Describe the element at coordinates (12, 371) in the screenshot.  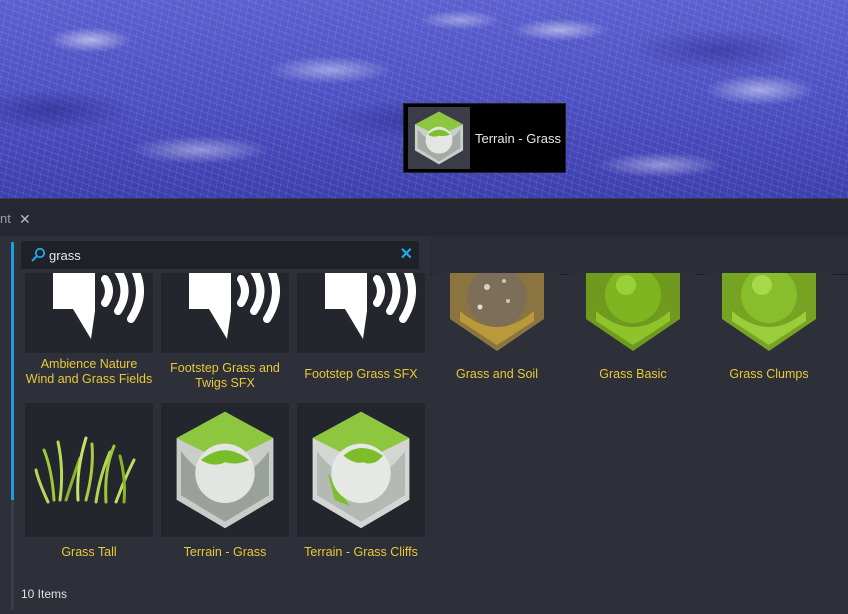
I see `scrollbar-thumb` at that location.